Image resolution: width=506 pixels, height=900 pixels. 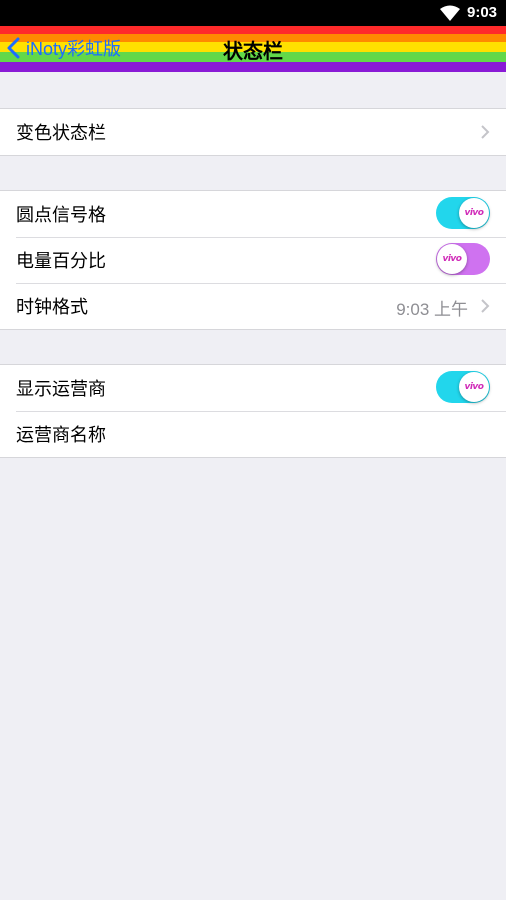 I want to click on row-label: 变色状态栏, so click(x=61, y=133).